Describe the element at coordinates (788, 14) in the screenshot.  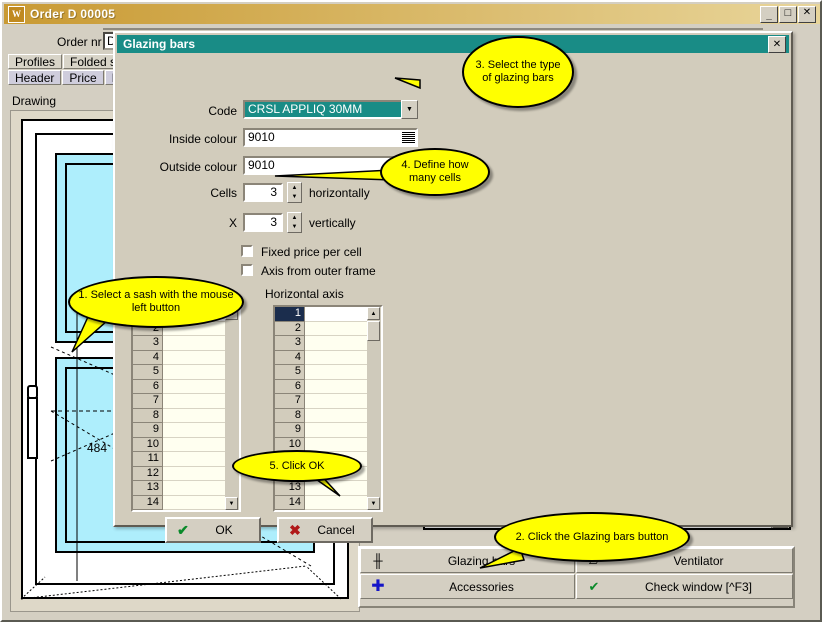
I see `maximize-button: □` at that location.